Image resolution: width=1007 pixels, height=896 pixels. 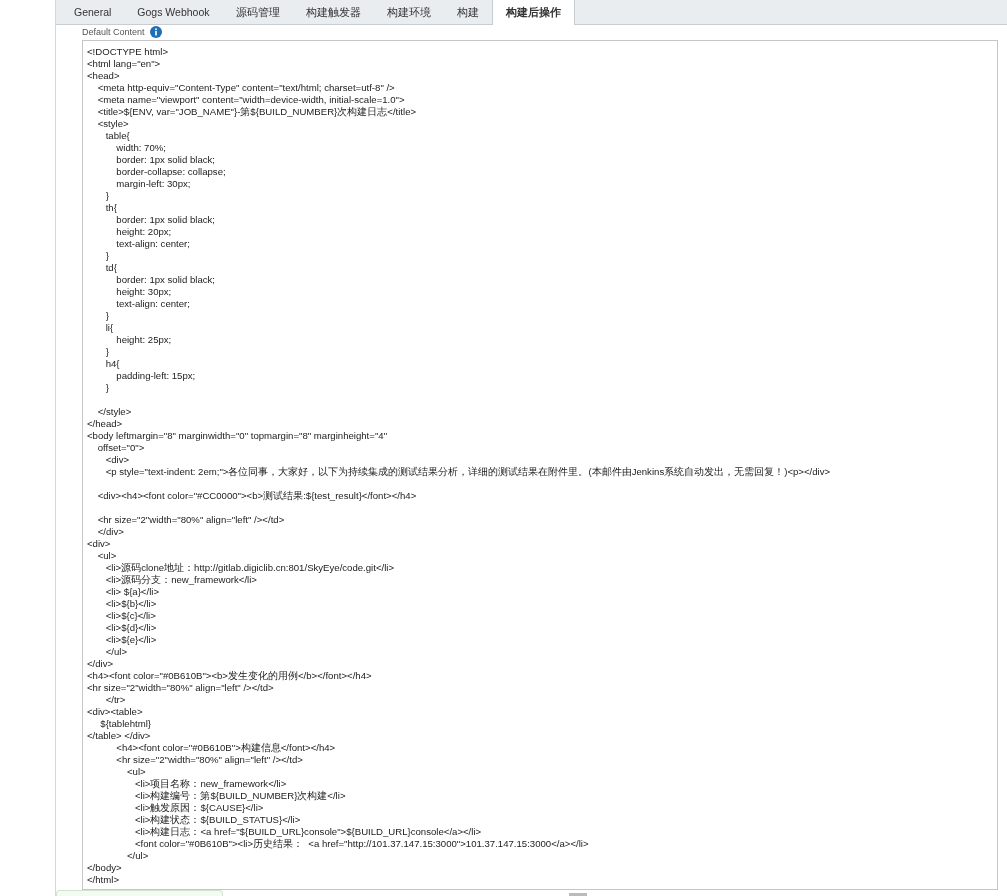 What do you see at coordinates (533, 12) in the screenshot?
I see `tab: 构建后操作` at bounding box center [533, 12].